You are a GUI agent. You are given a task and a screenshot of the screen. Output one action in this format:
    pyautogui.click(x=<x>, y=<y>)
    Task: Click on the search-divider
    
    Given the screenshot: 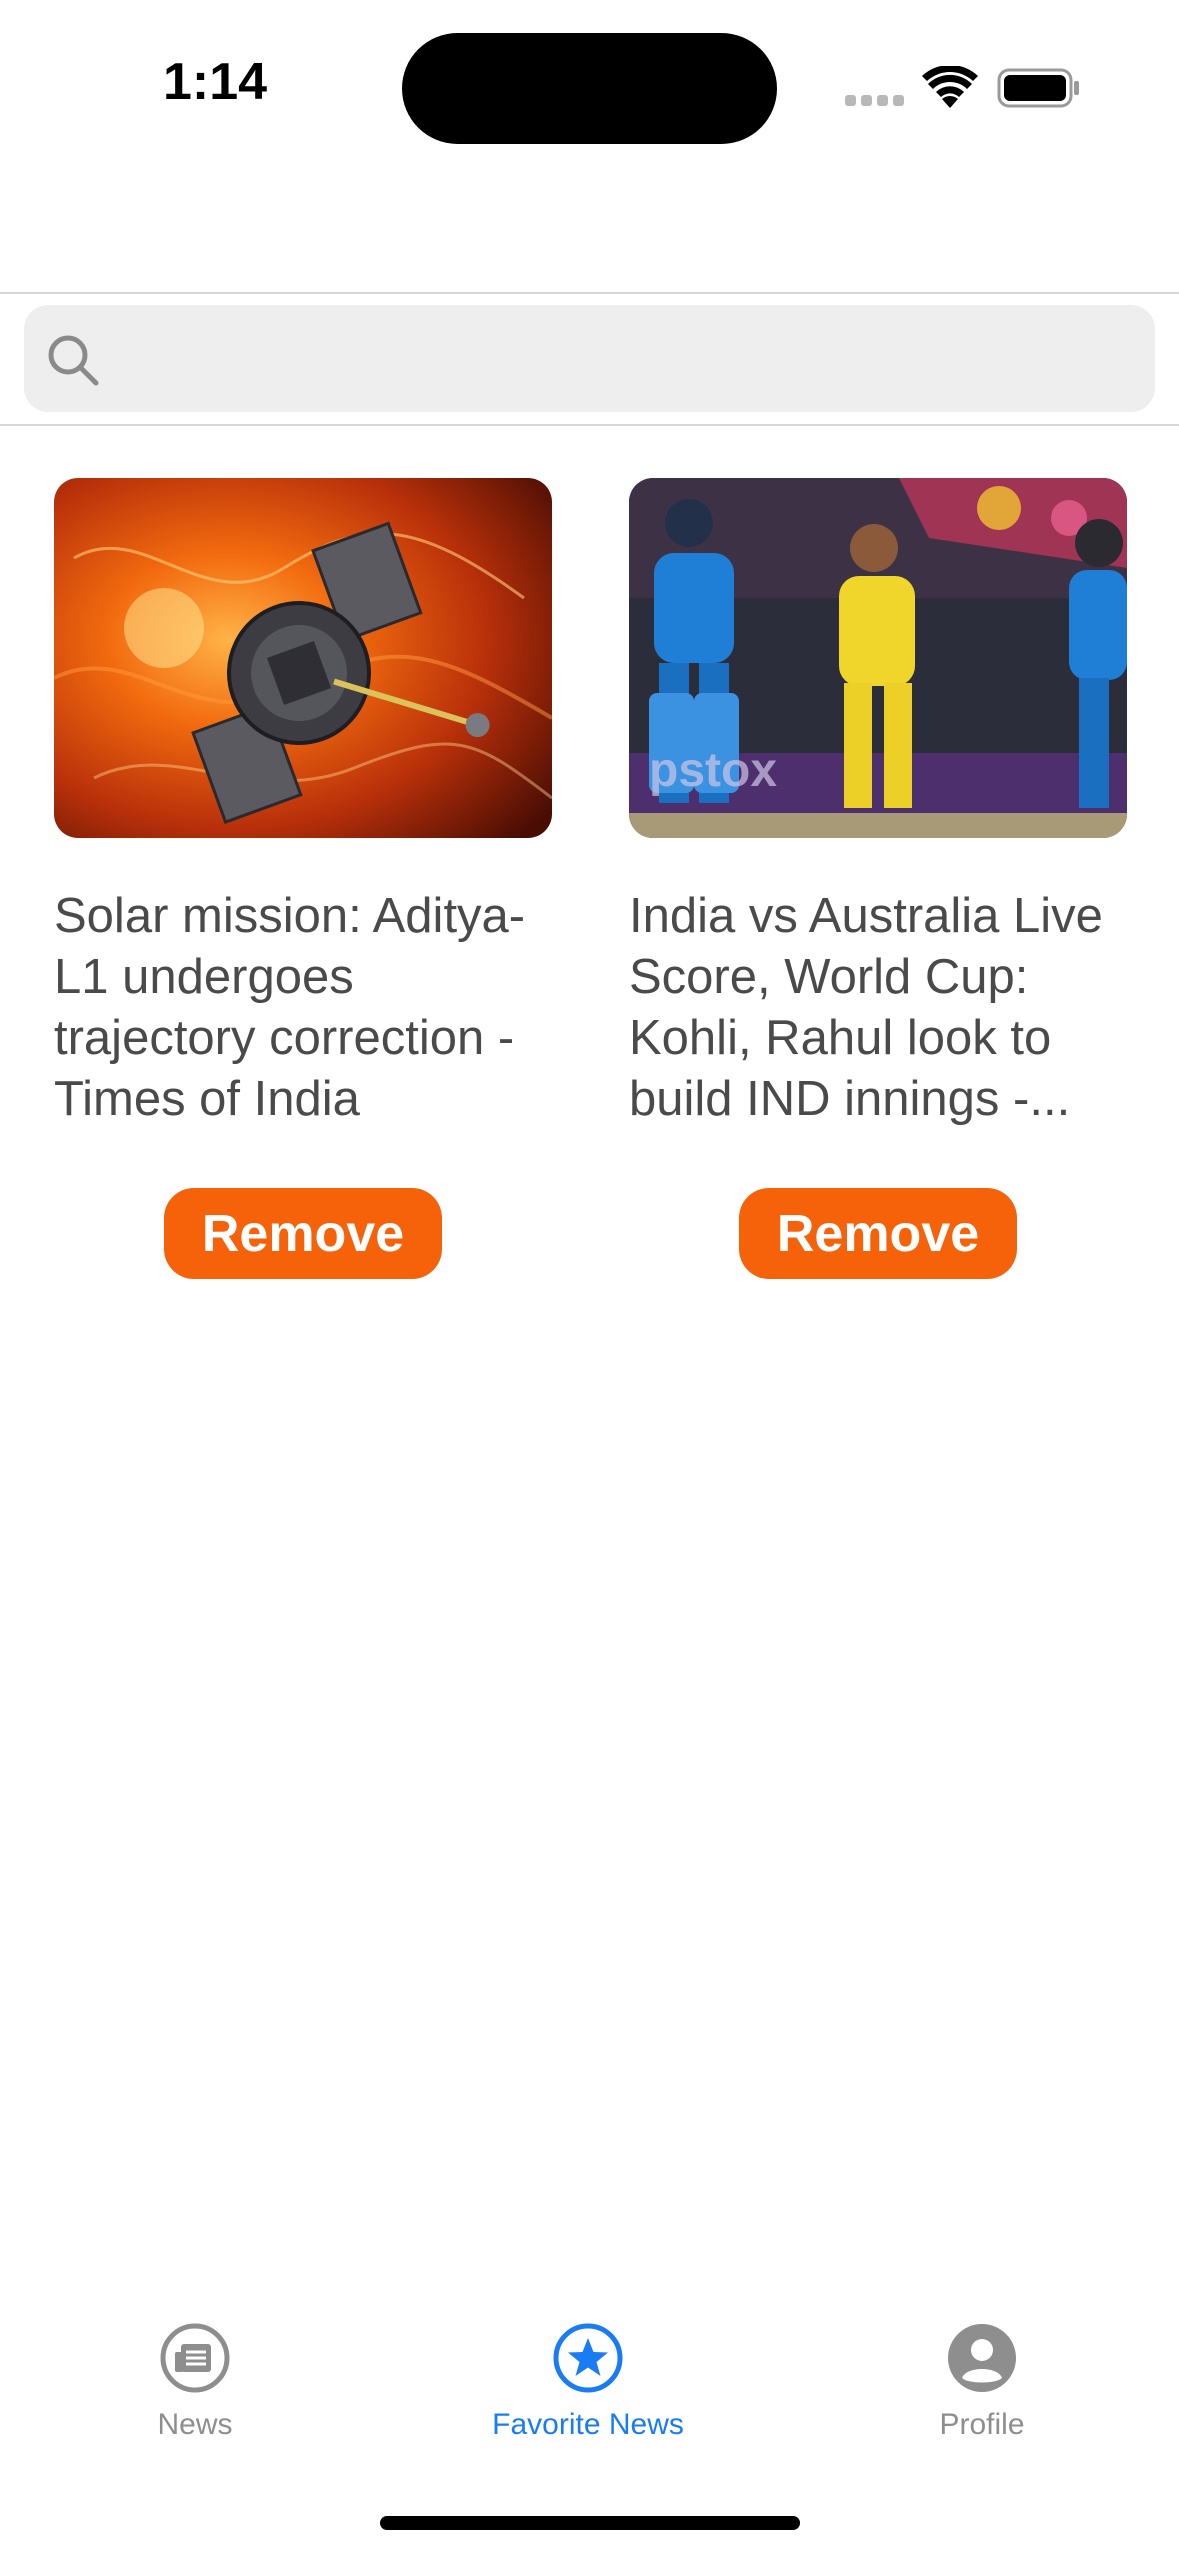 What is the action you would take?
    pyautogui.click(x=589, y=425)
    